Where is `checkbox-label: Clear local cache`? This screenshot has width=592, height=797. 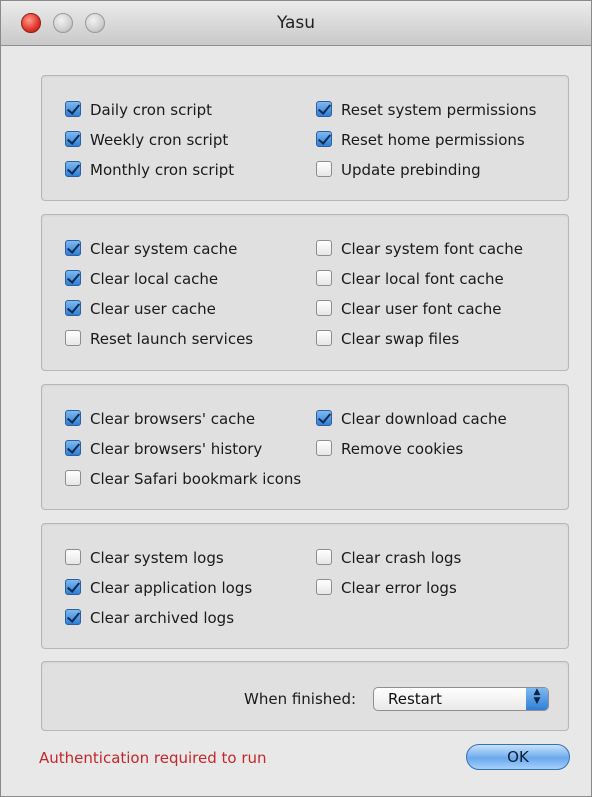
checkbox-label: Clear local cache is located at coordinates (154, 279).